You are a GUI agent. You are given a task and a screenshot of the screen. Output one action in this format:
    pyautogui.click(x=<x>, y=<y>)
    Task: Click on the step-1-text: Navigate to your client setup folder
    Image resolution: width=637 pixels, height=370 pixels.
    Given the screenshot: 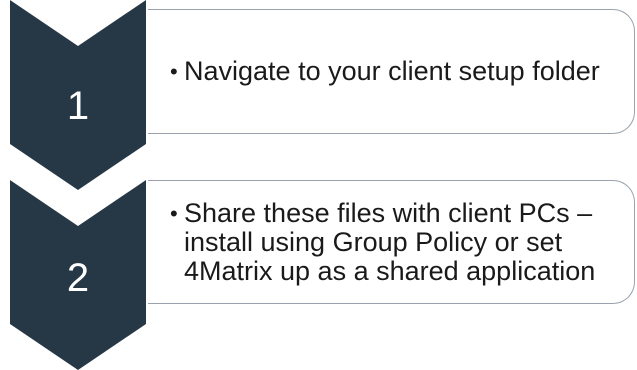 What is the action you would take?
    pyautogui.click(x=392, y=71)
    